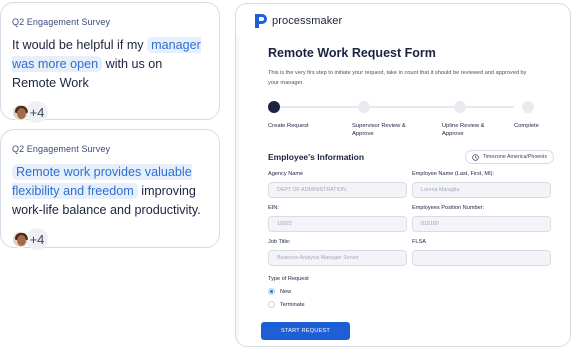 The height and width of the screenshot is (349, 573). I want to click on step-label-complete: Complete, so click(526, 126).